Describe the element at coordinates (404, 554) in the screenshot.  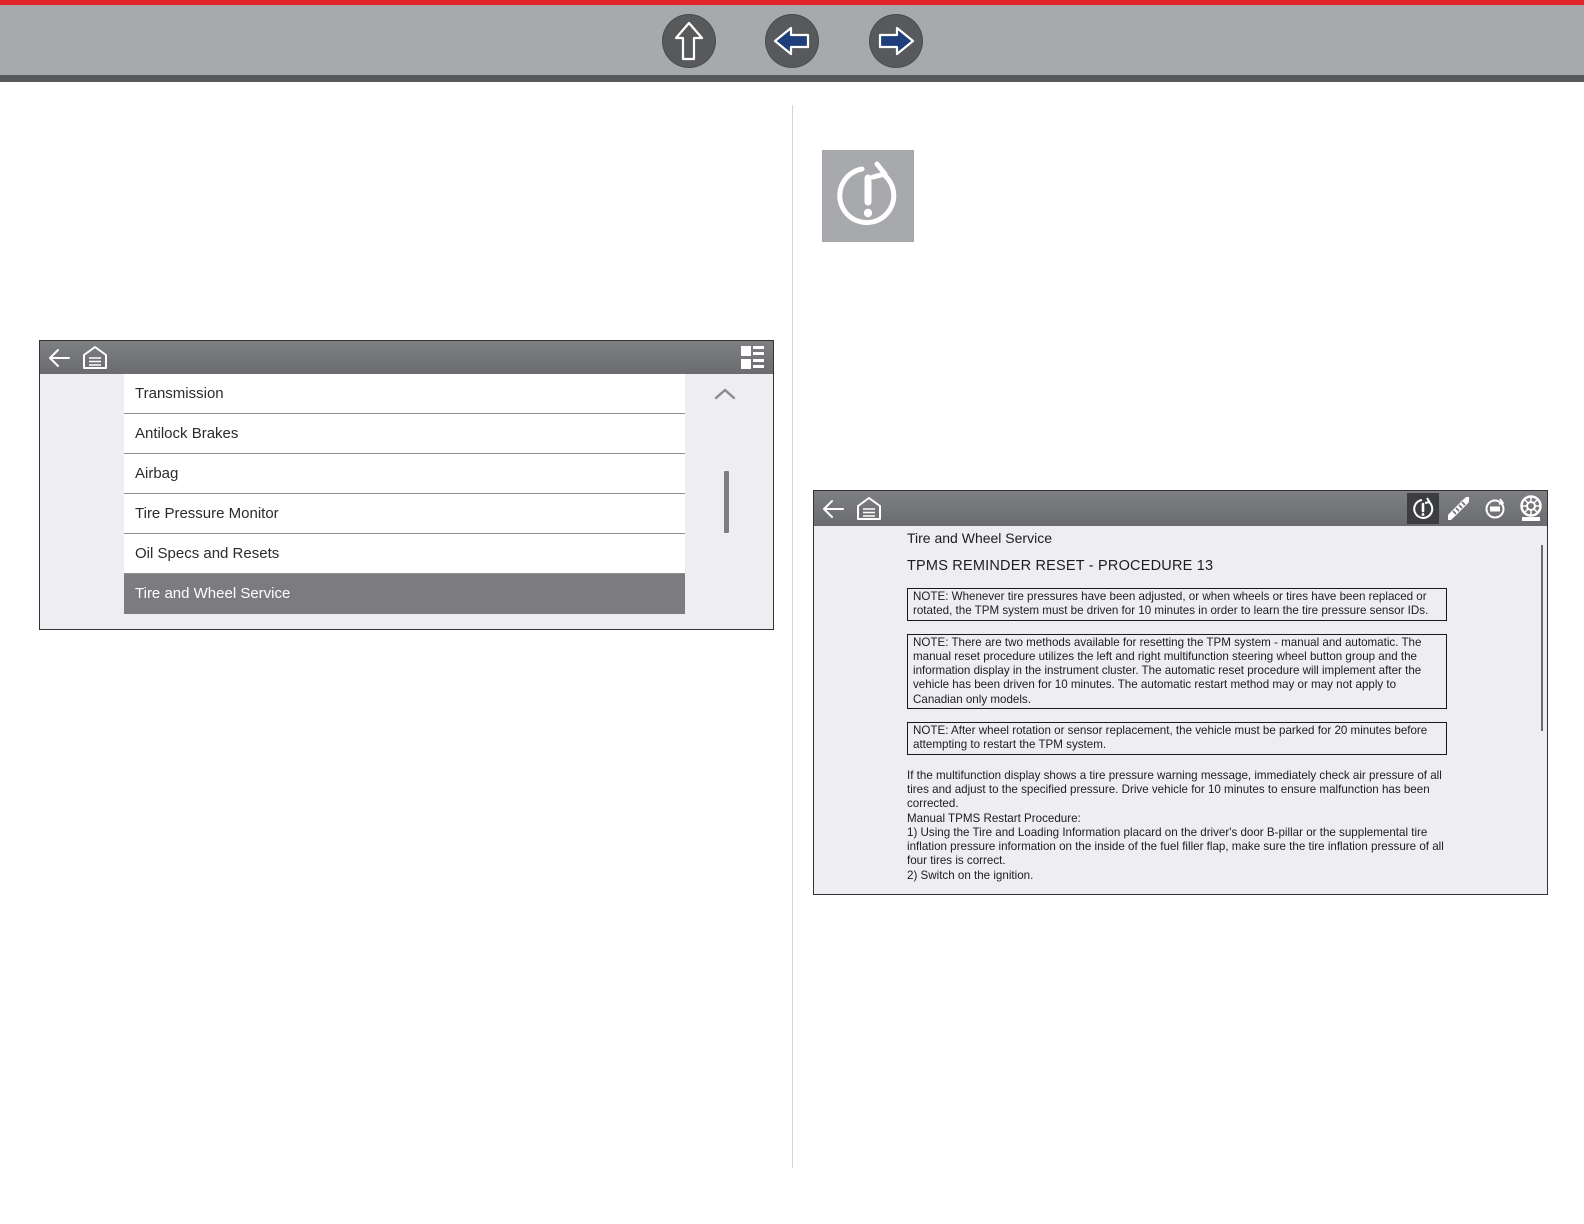
I see `menu-item-oil-specs-and-resets: Oil Specs and Resets` at that location.